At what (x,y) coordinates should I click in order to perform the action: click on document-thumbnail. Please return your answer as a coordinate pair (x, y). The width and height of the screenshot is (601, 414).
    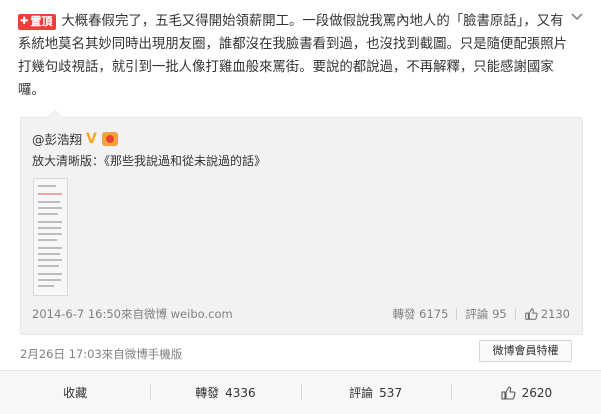
    Looking at the image, I should click on (50, 237).